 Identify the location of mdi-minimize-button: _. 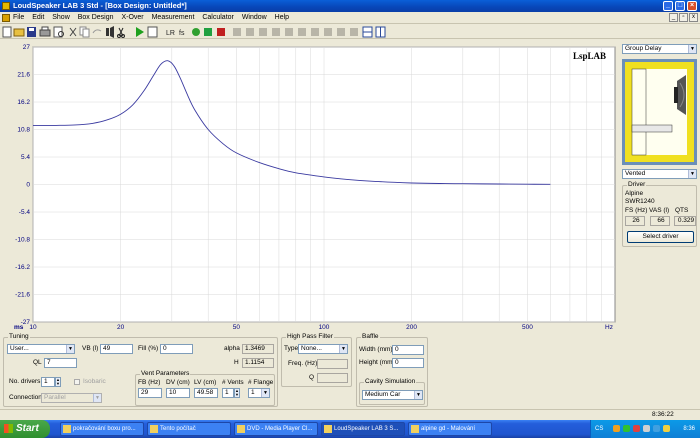
(673, 17).